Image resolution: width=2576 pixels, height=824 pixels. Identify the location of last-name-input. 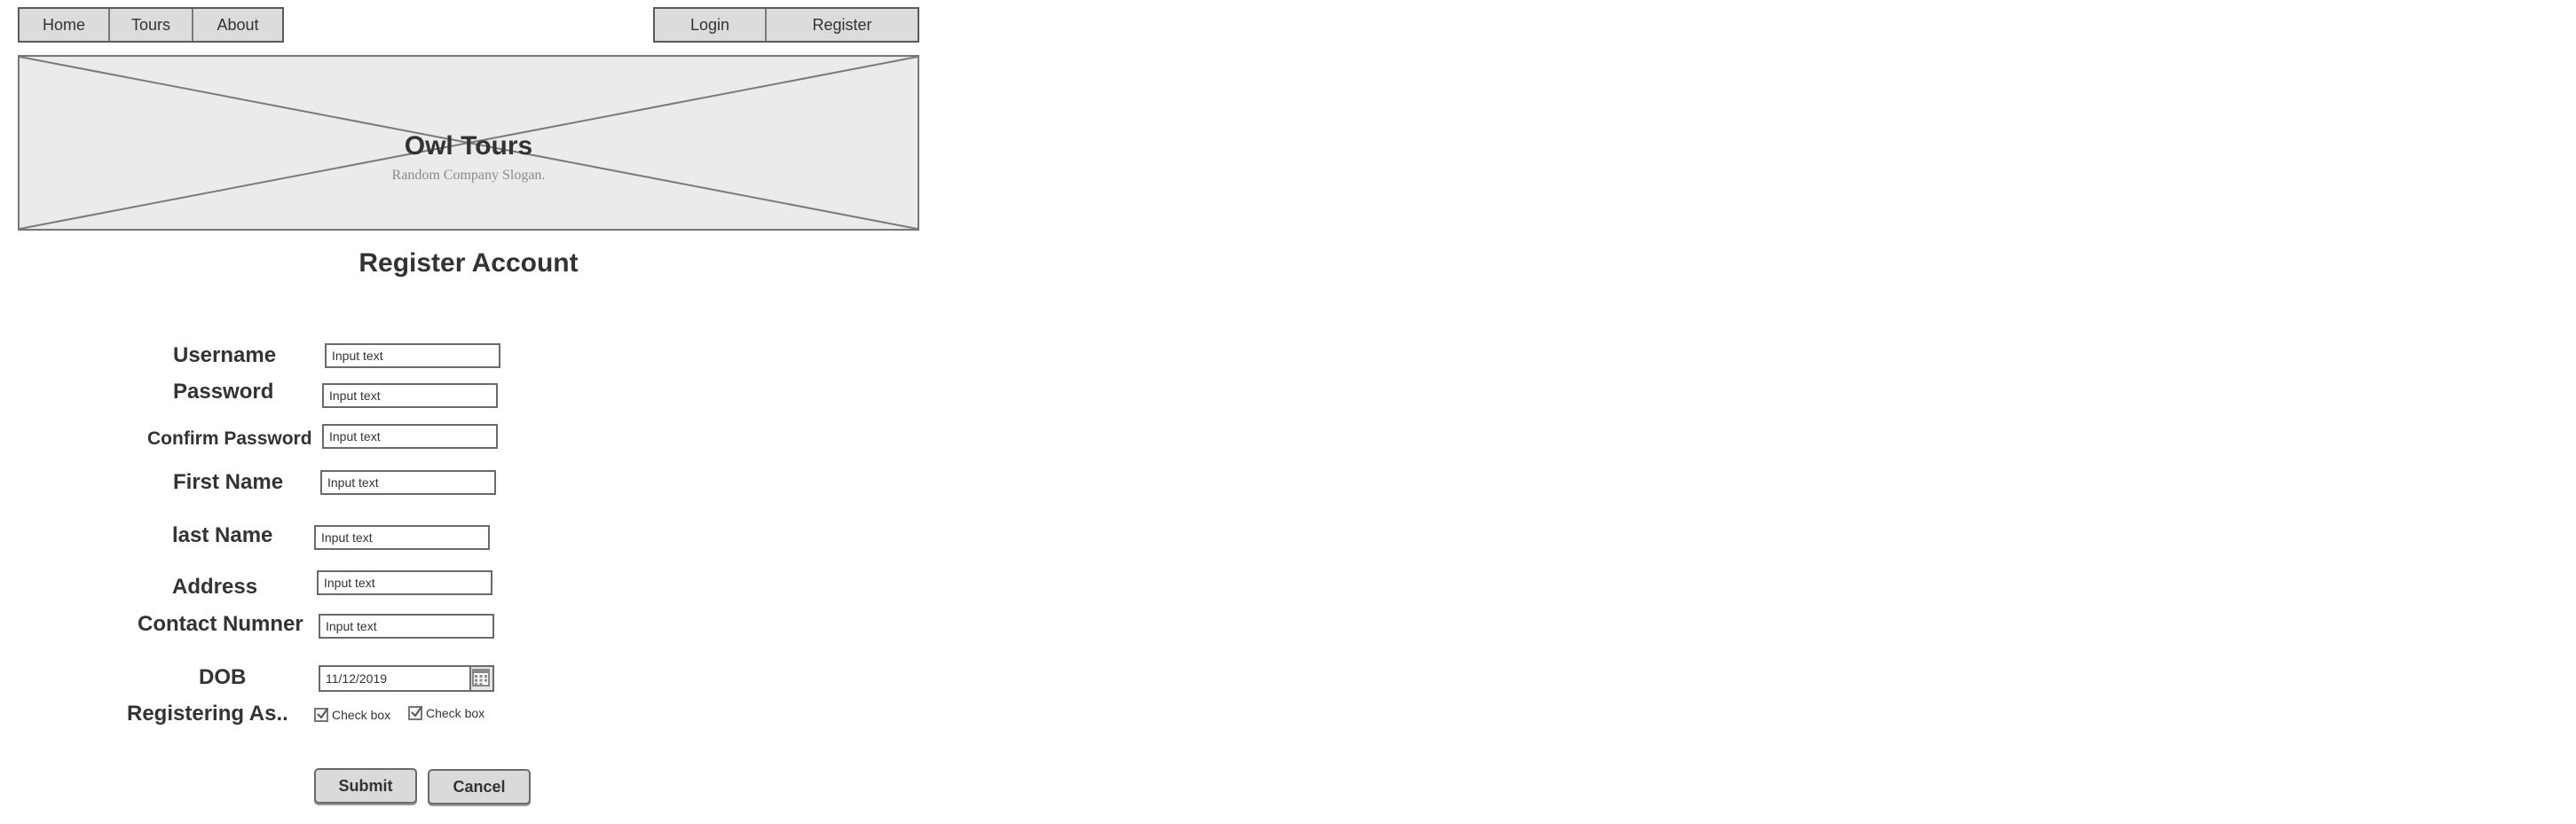
(402, 538).